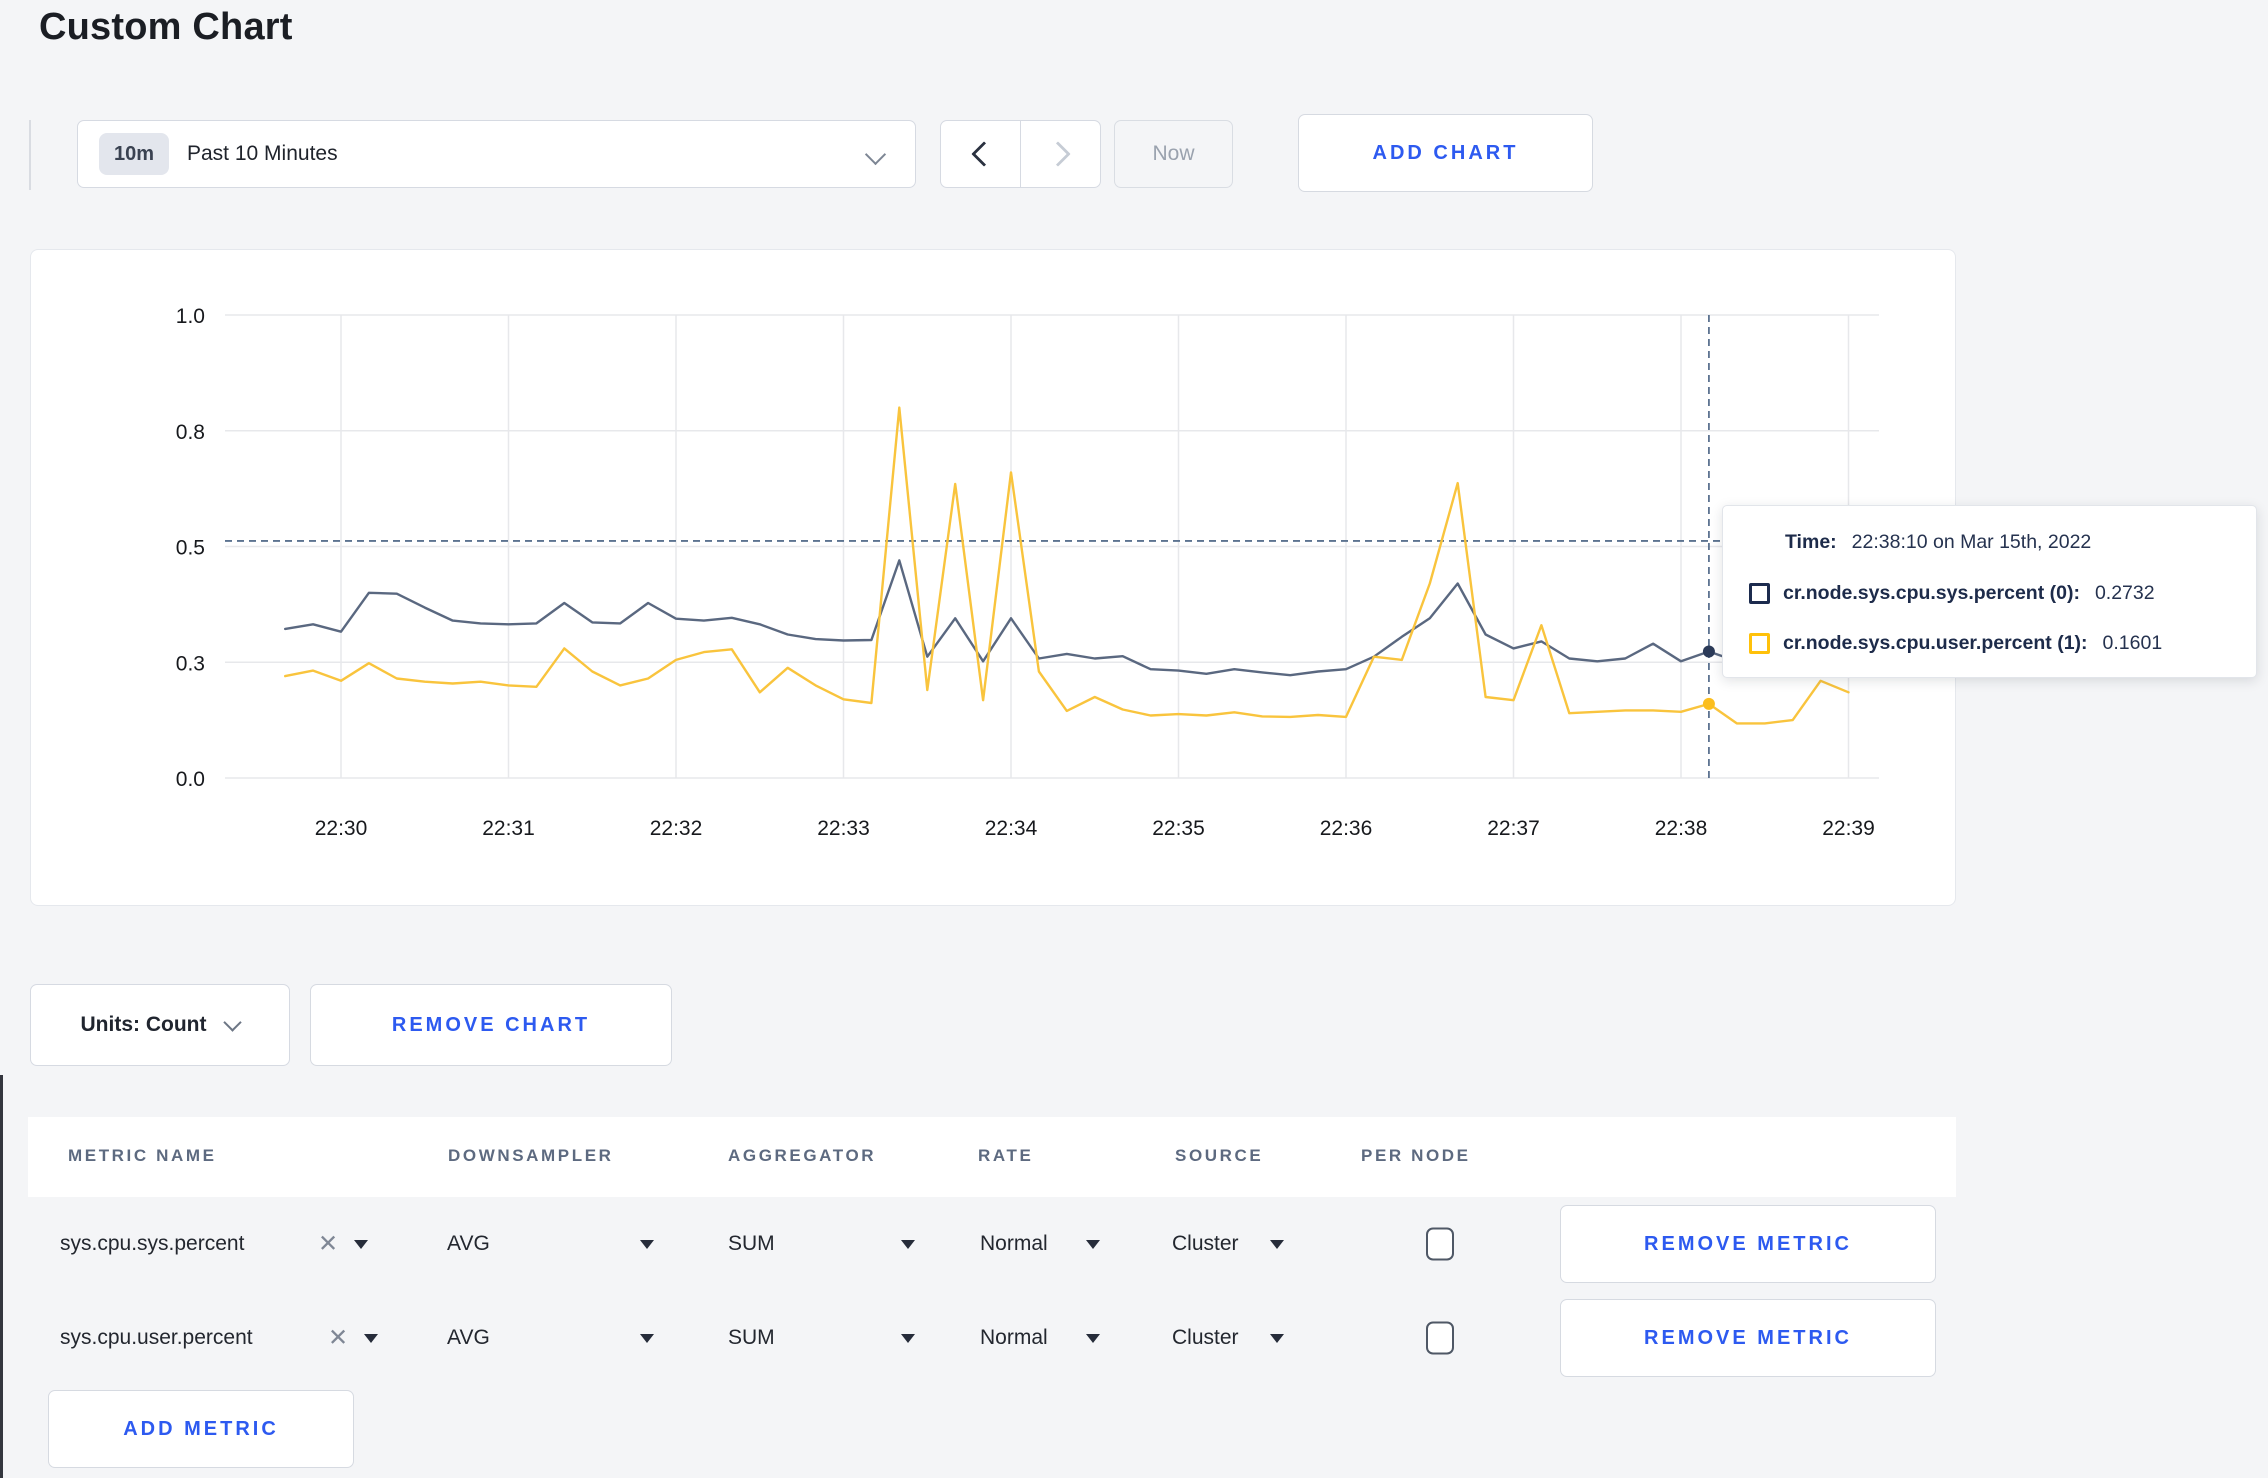 The width and height of the screenshot is (2268, 1478). What do you see at coordinates (1346, 828) in the screenshot?
I see `svg-text: 22:36` at bounding box center [1346, 828].